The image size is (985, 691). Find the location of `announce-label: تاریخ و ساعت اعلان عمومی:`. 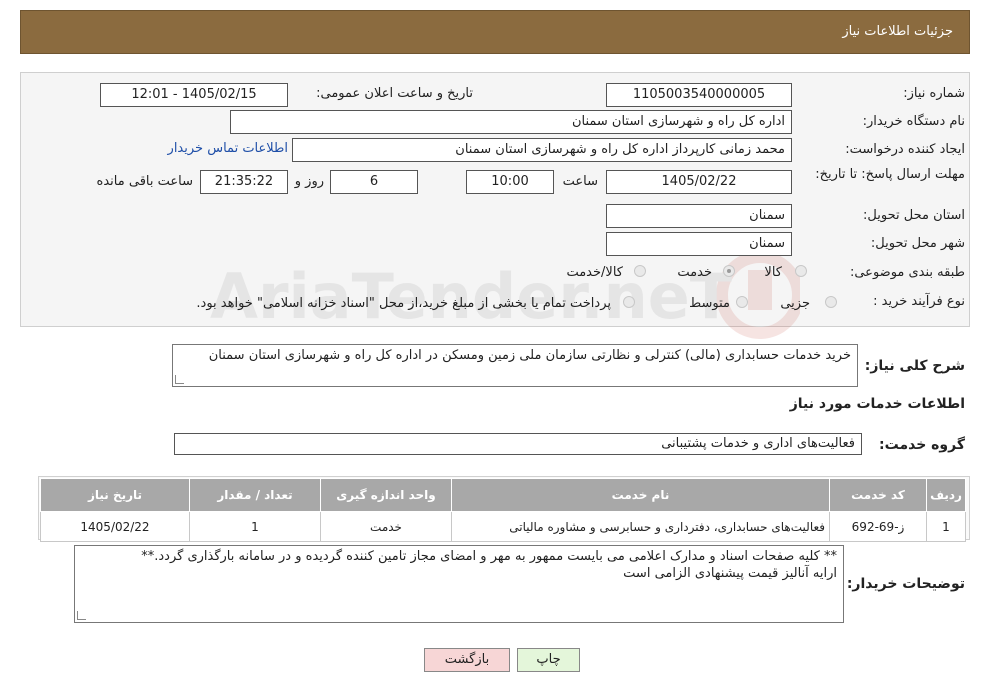

announce-label: تاریخ و ساعت اعلان عمومی: is located at coordinates (394, 93).